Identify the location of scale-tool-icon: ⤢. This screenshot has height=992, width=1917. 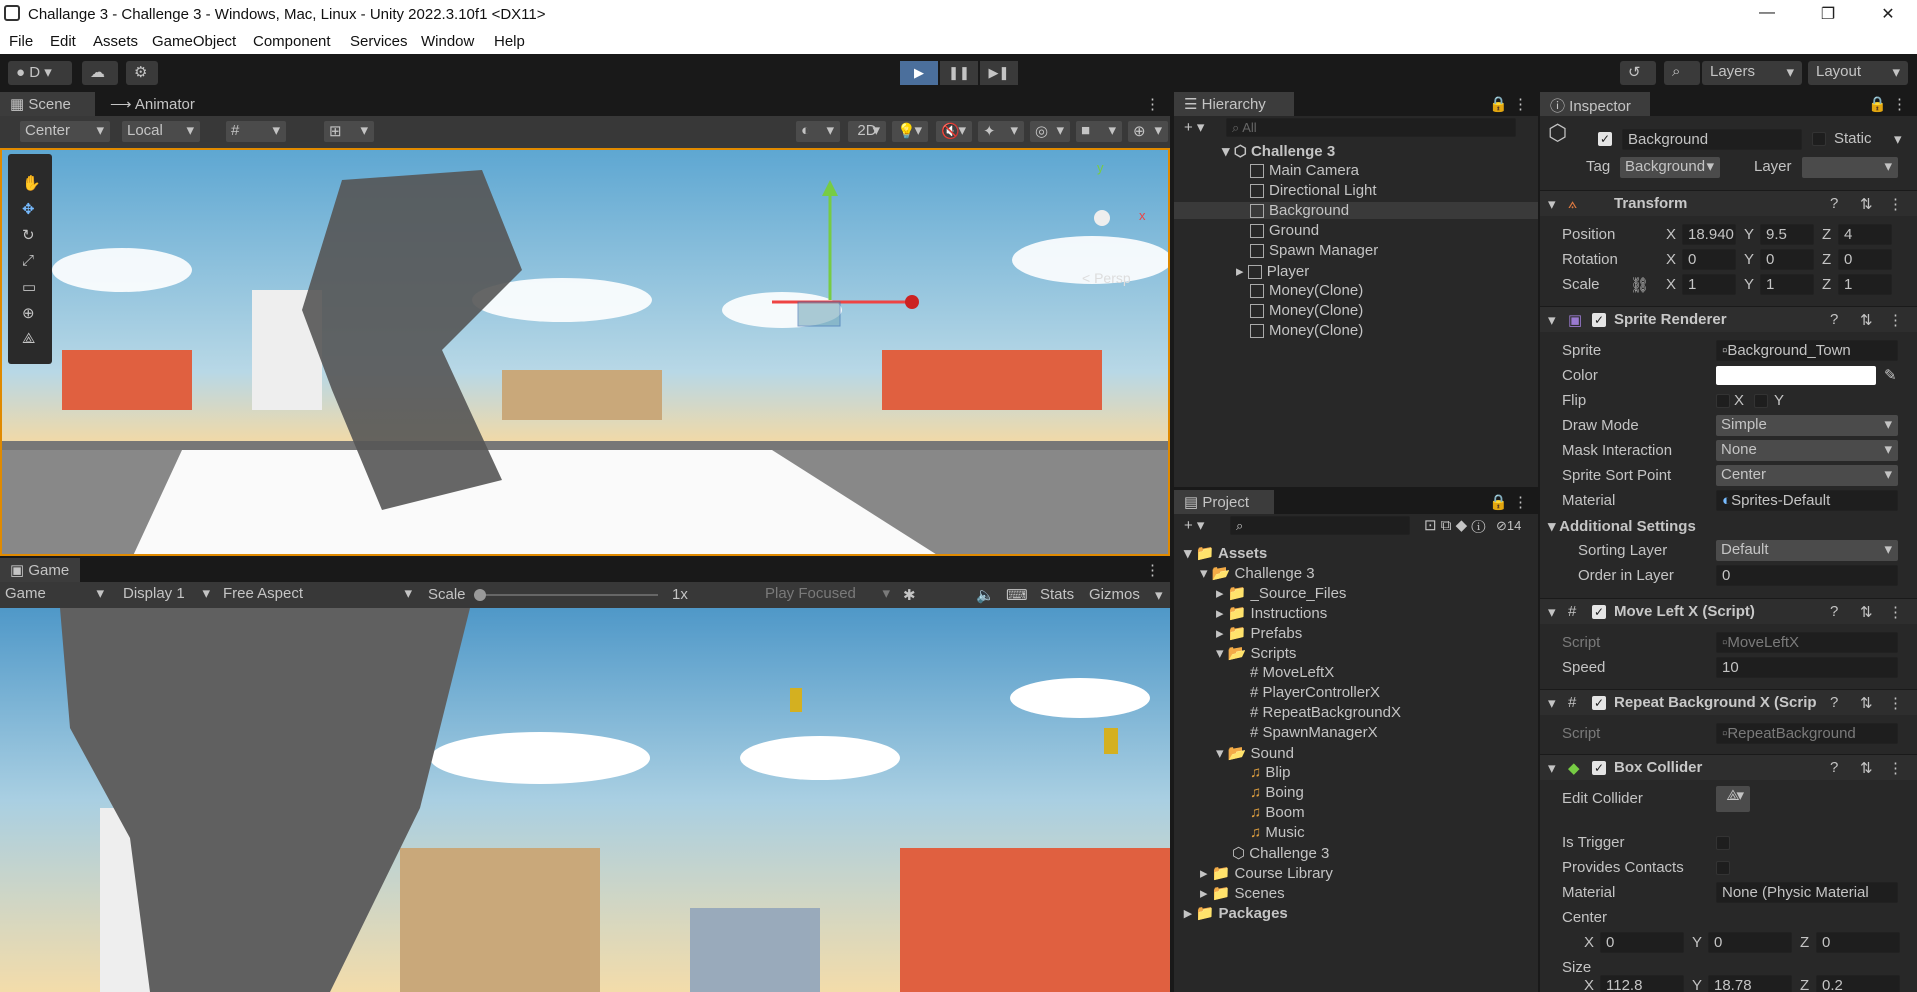
(28, 260).